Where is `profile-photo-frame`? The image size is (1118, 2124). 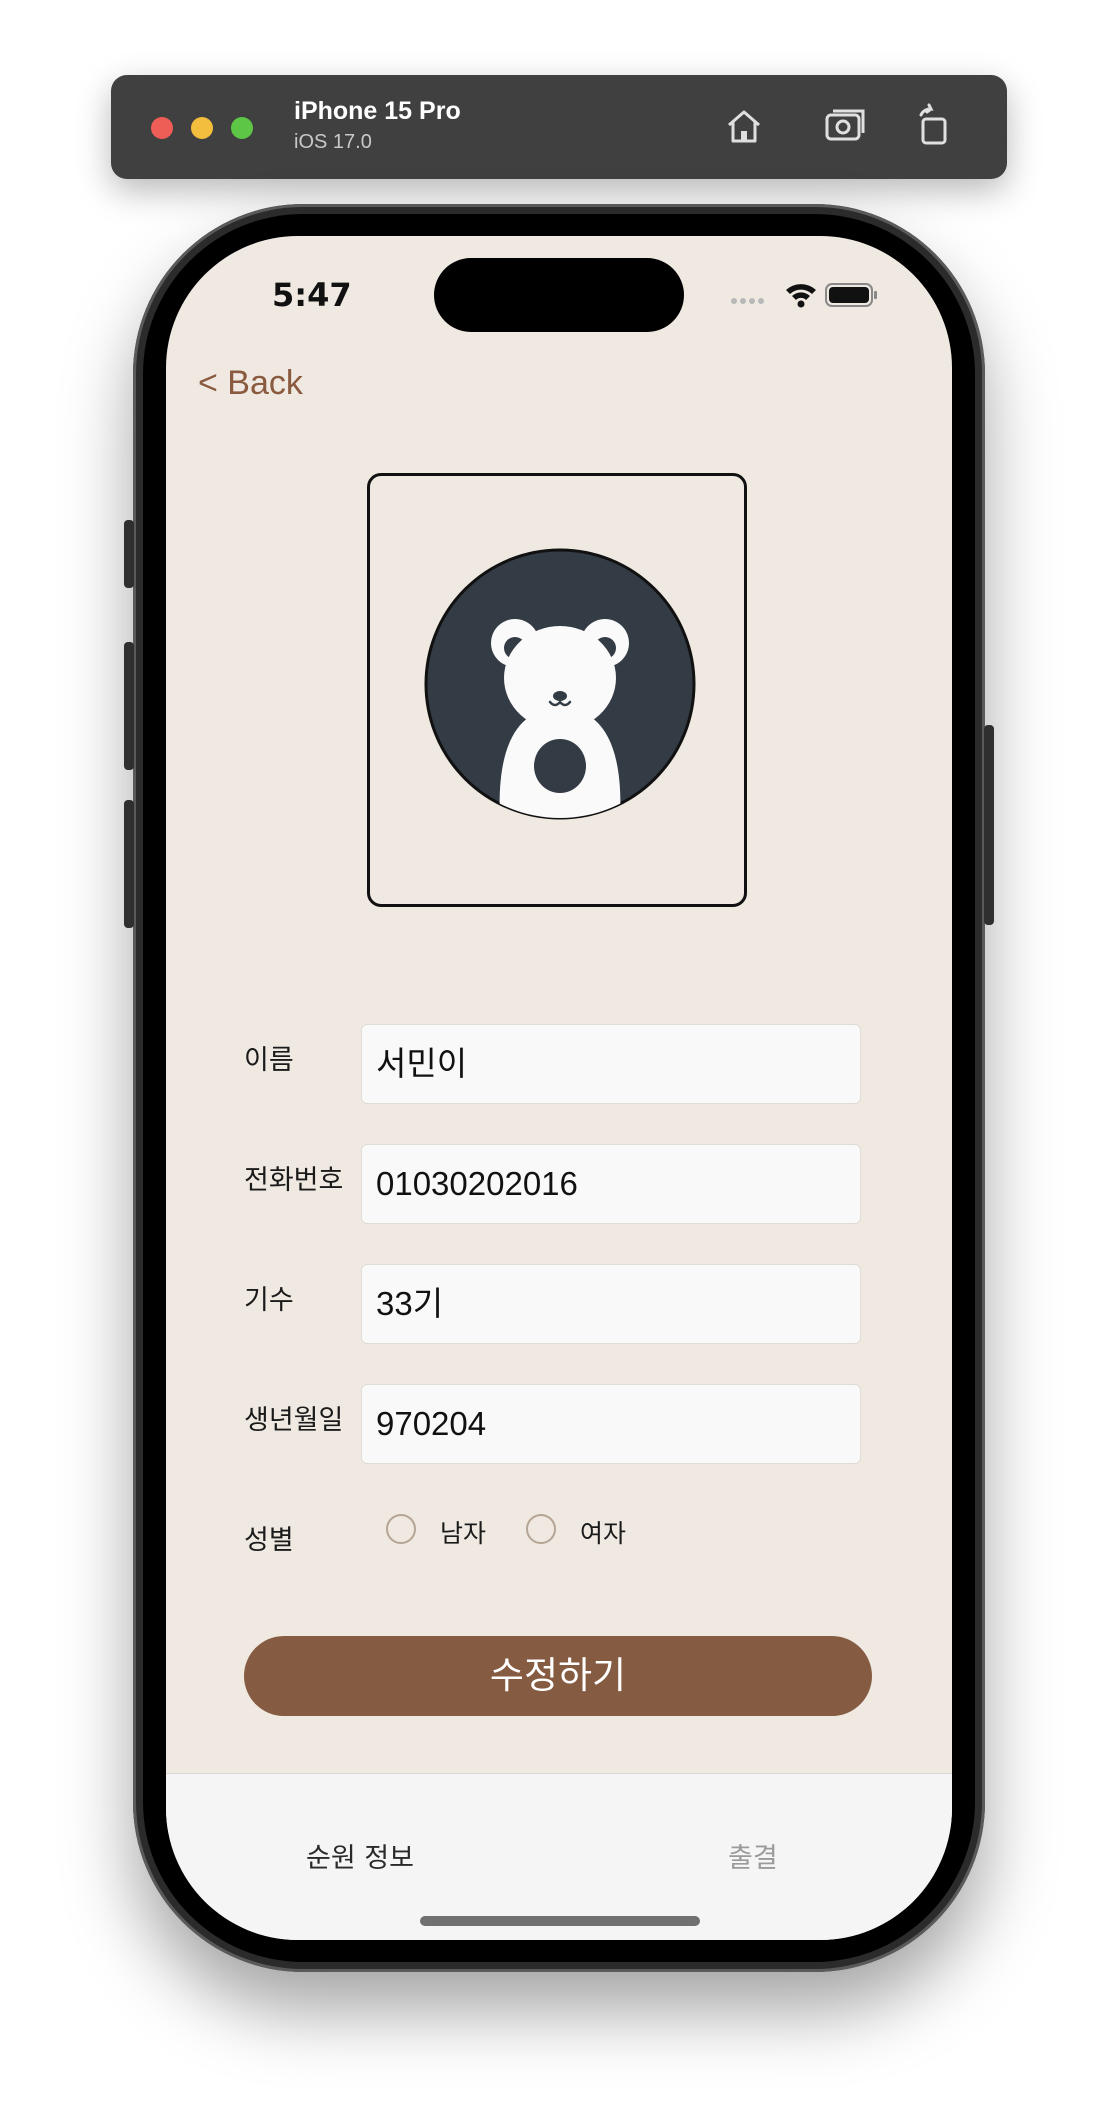 profile-photo-frame is located at coordinates (557, 690).